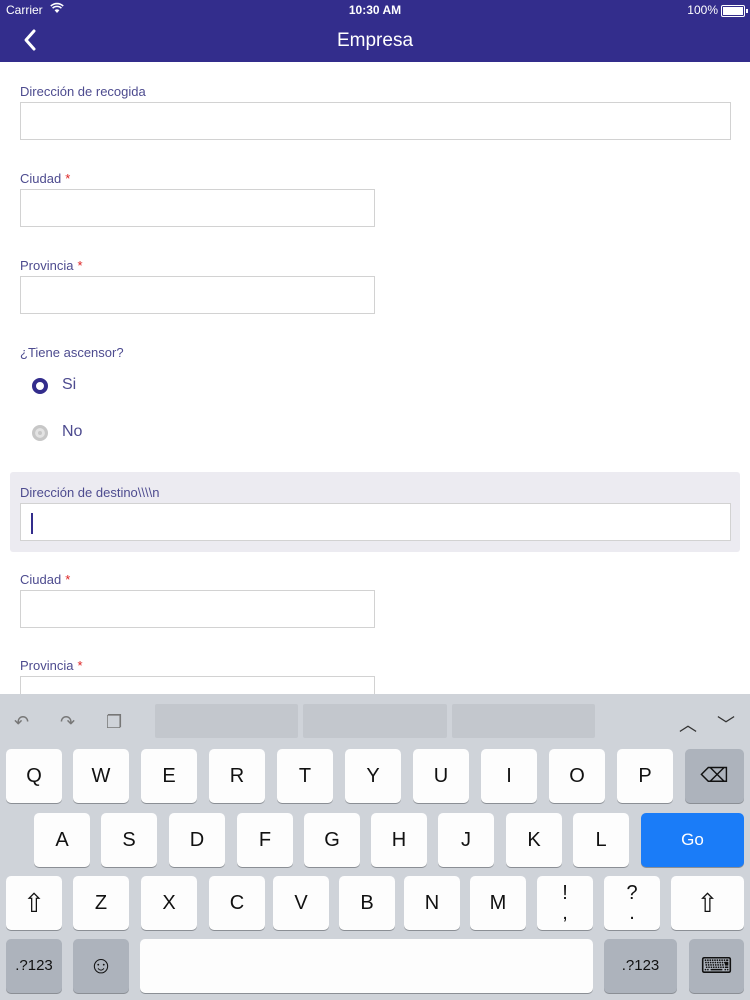 The width and height of the screenshot is (750, 1000). Describe the element at coordinates (197, 609) in the screenshot. I see `destination-city-input` at that location.